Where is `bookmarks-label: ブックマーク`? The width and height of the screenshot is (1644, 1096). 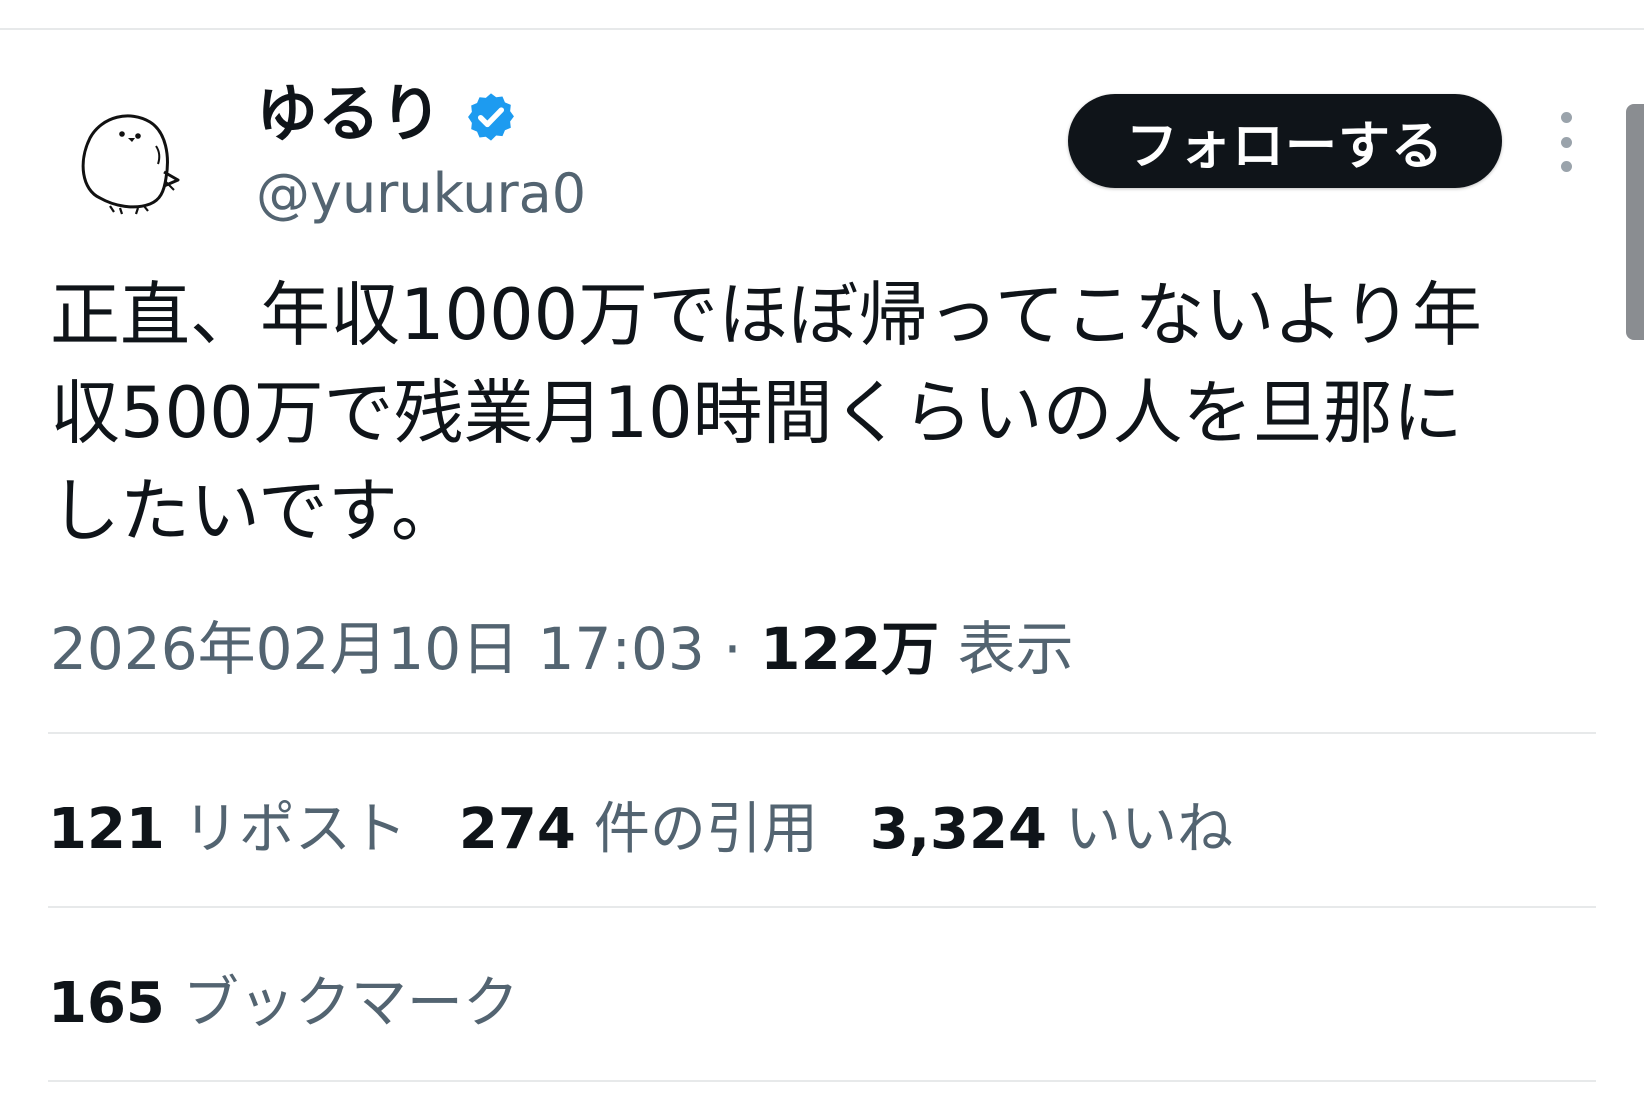
bookmarks-label: ブックマーク is located at coordinates (350, 1003).